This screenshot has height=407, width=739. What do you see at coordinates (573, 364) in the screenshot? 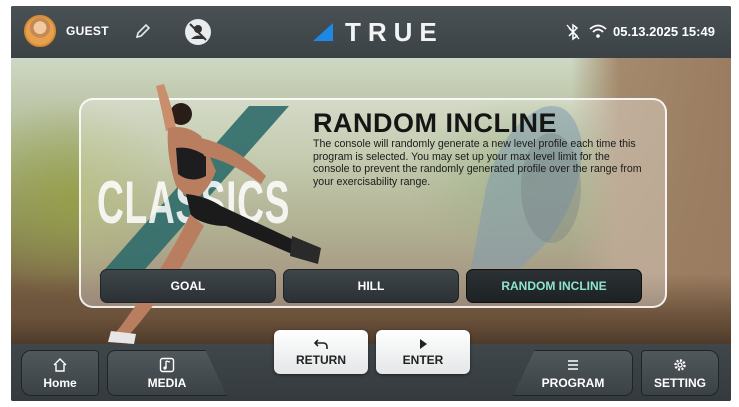
I see `list-icon` at bounding box center [573, 364].